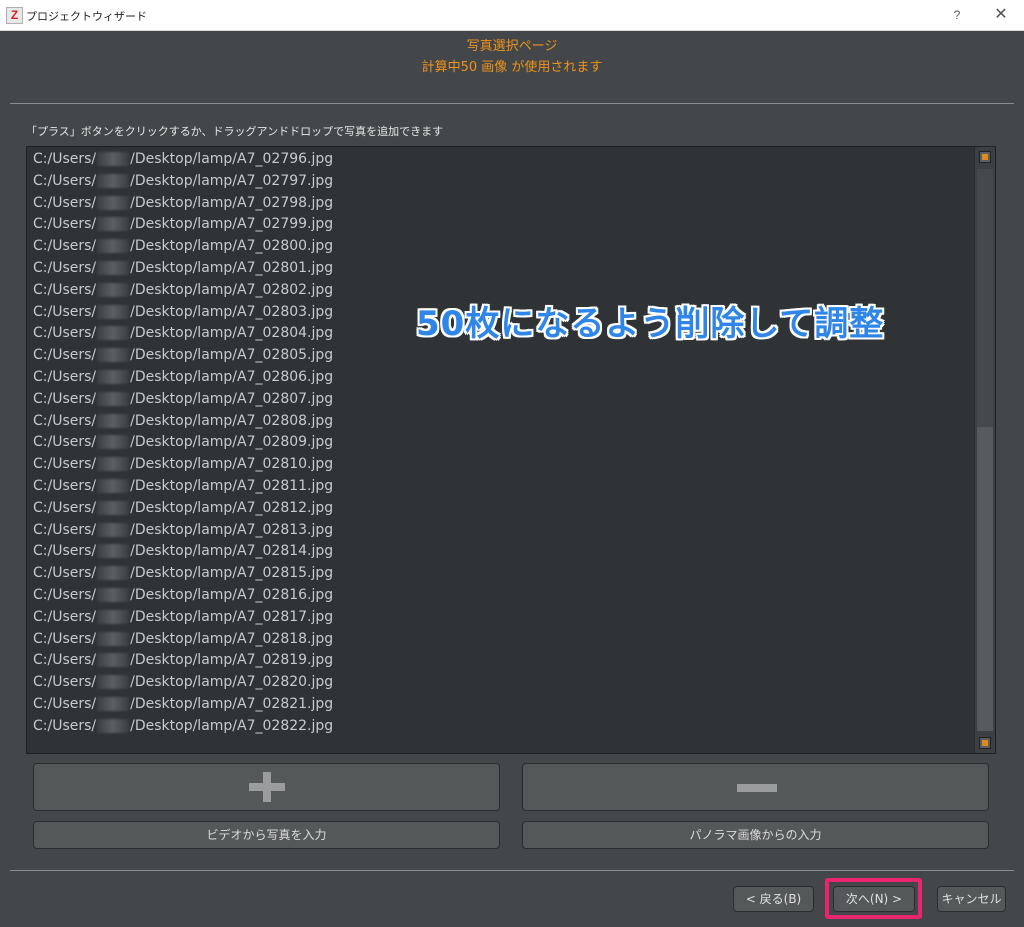 The height and width of the screenshot is (927, 1024). I want to click on file-name: A7_02822.jpg, so click(285, 725).